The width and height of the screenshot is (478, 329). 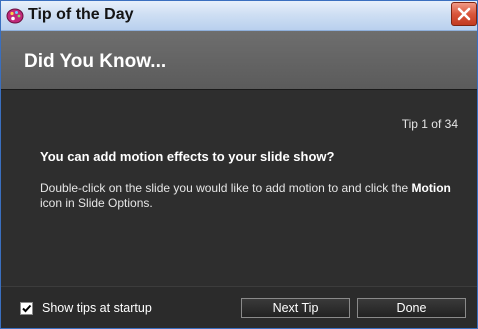 I want to click on close-icon, so click(x=464, y=14).